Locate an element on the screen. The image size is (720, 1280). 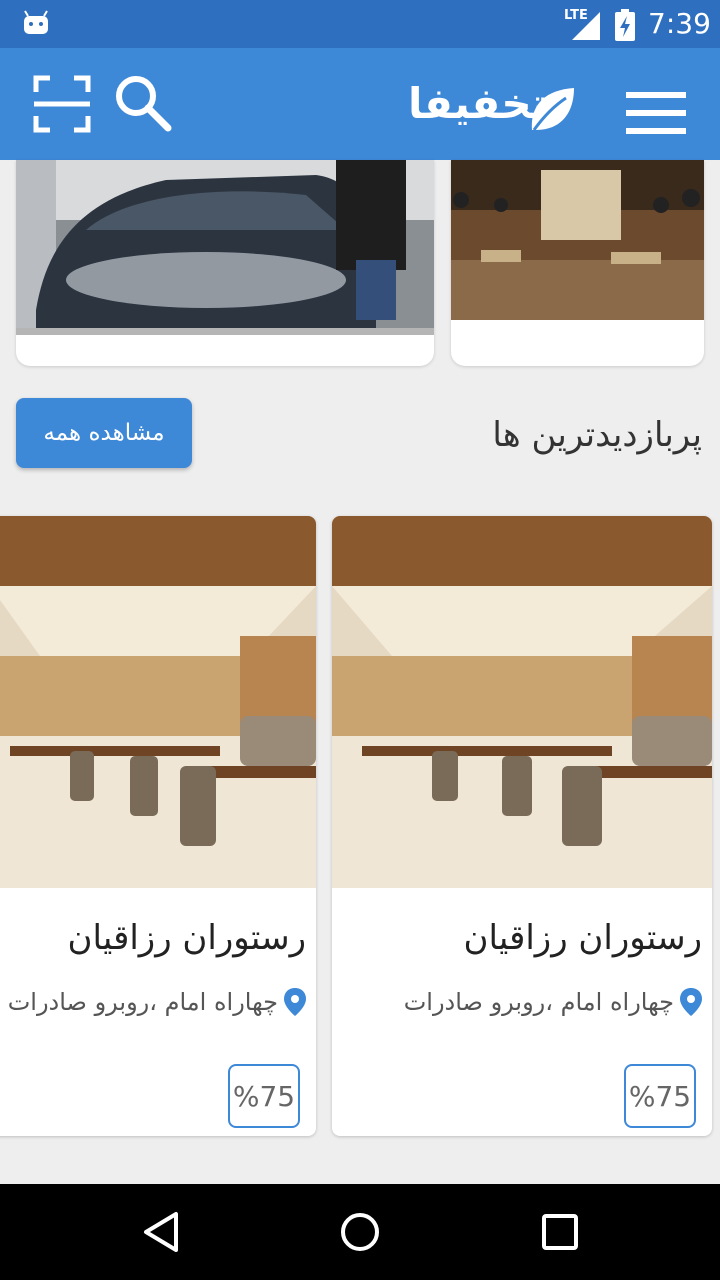
lte-signal-icon is located at coordinates (586, 26).